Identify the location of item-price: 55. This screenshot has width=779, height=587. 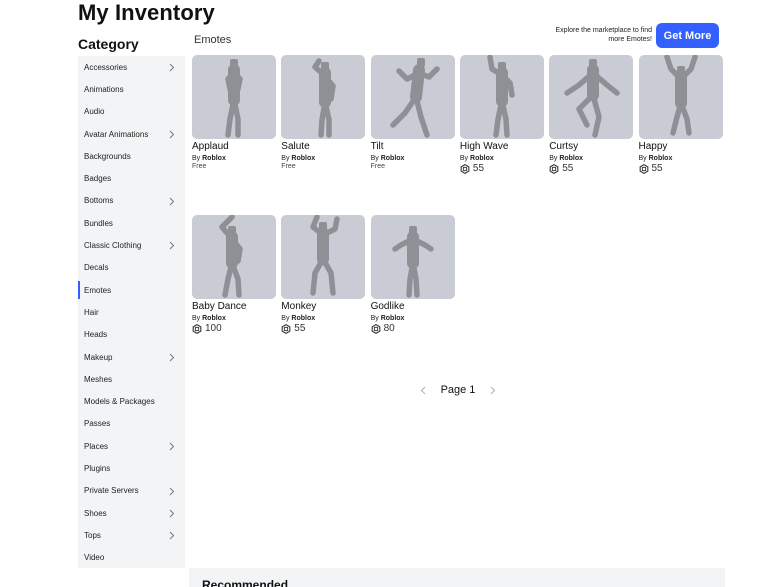
(681, 168).